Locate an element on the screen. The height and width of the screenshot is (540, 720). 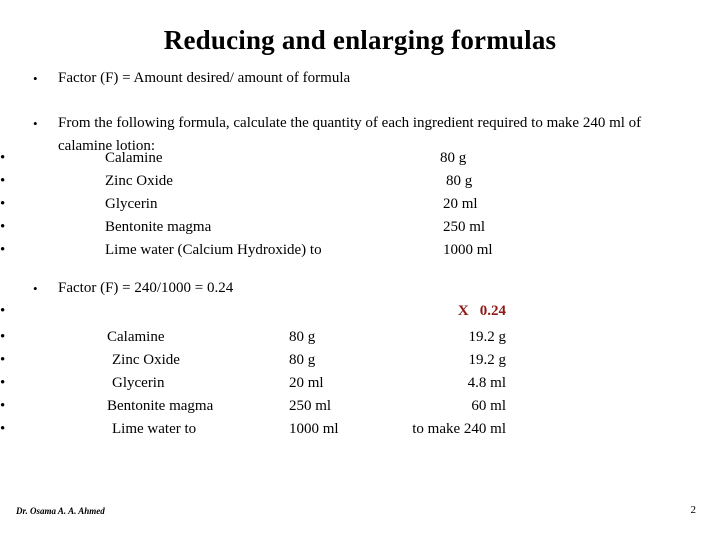
page-title: Reducing and enlarging formulas is located at coordinates (360, 40).